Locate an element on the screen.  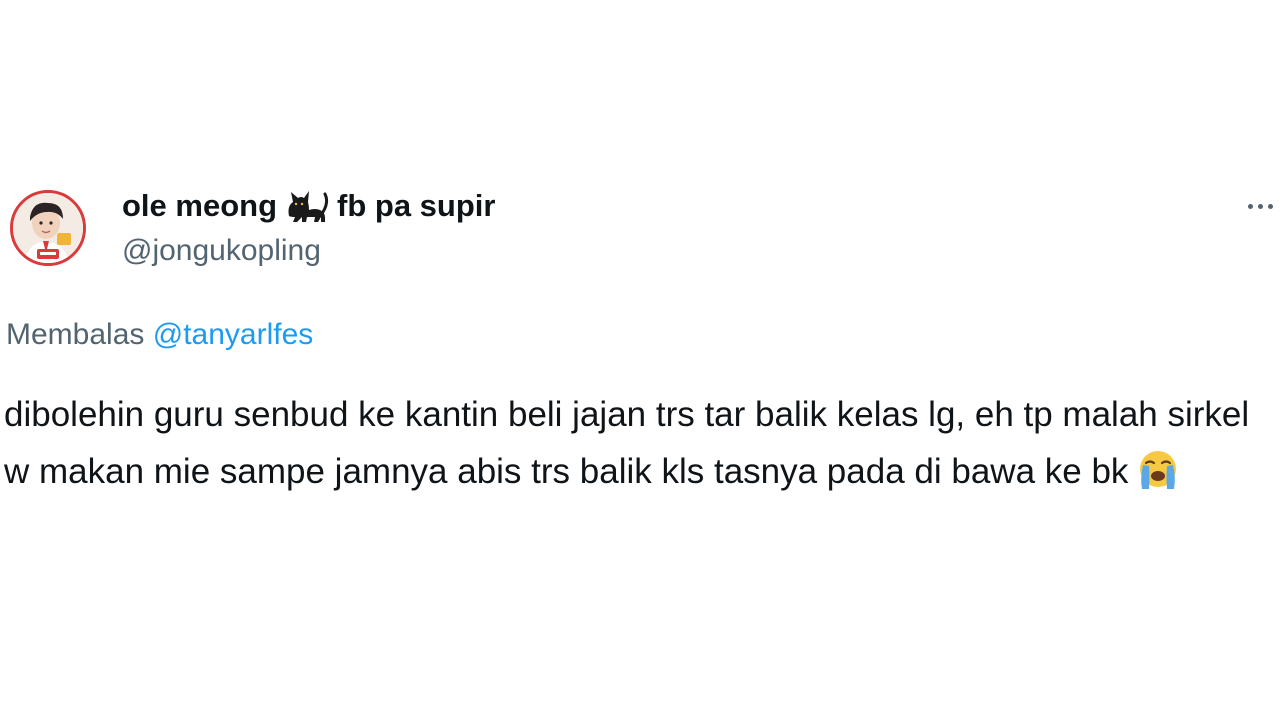
display-name-suffix: fb pa supir is located at coordinates (416, 205).